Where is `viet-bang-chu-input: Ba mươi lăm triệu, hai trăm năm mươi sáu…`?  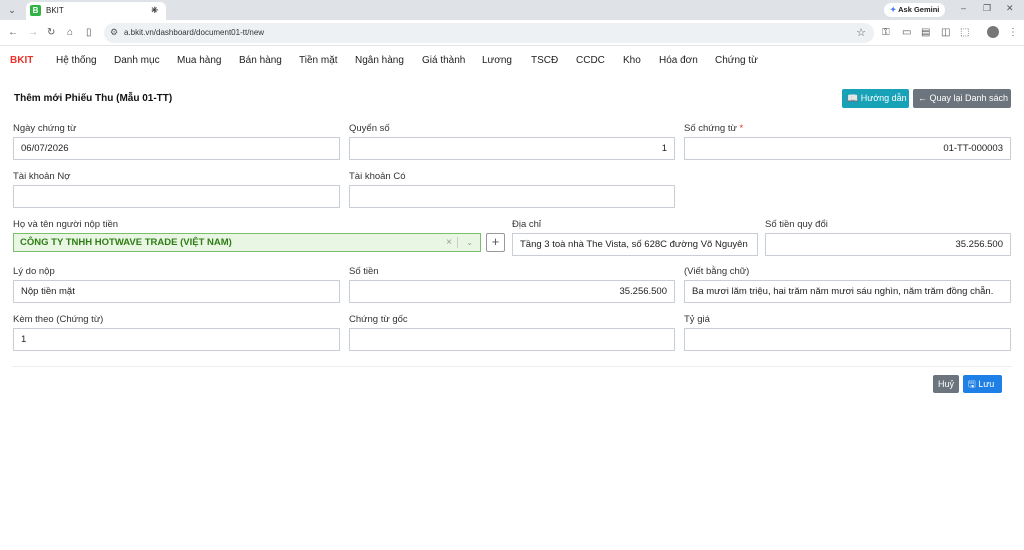 viet-bang-chu-input: Ba mươi lăm triệu, hai trăm năm mươi sáu… is located at coordinates (847, 291).